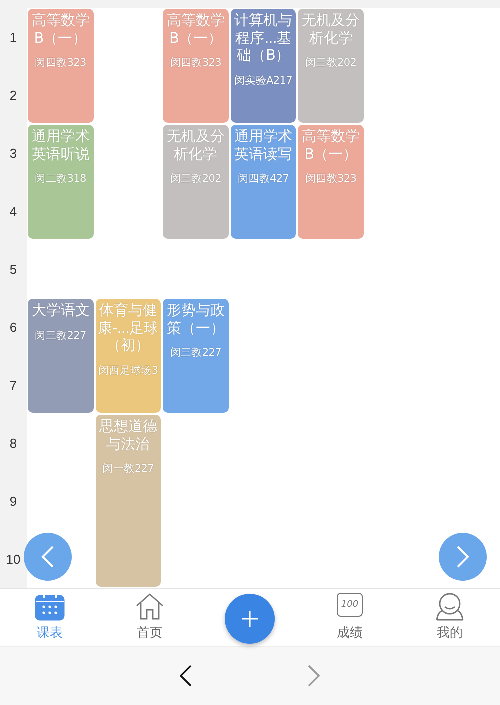 Image resolution: width=500 pixels, height=705 pixels. Describe the element at coordinates (264, 179) in the screenshot. I see `course-room: 闵四教427` at that location.